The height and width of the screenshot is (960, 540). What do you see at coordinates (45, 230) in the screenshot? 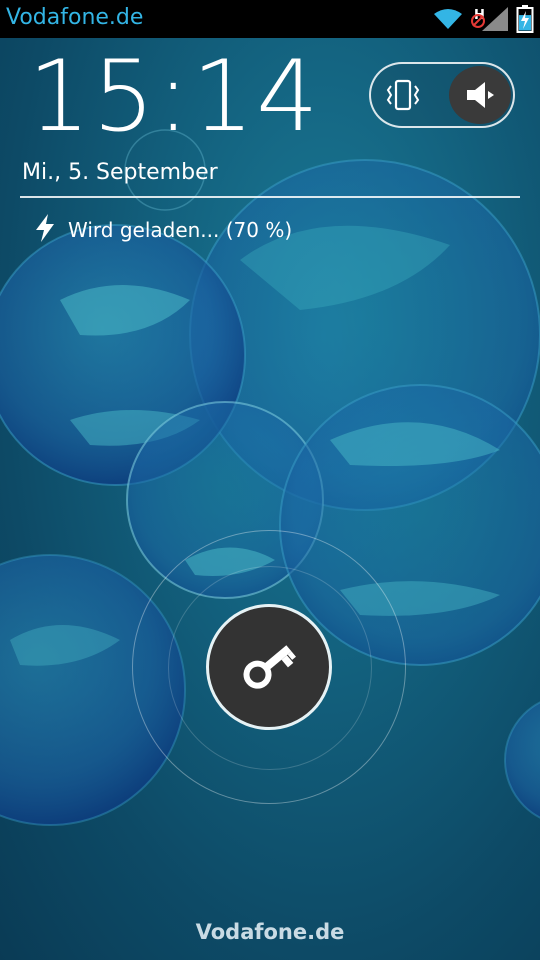
I see `lightning-icon` at bounding box center [45, 230].